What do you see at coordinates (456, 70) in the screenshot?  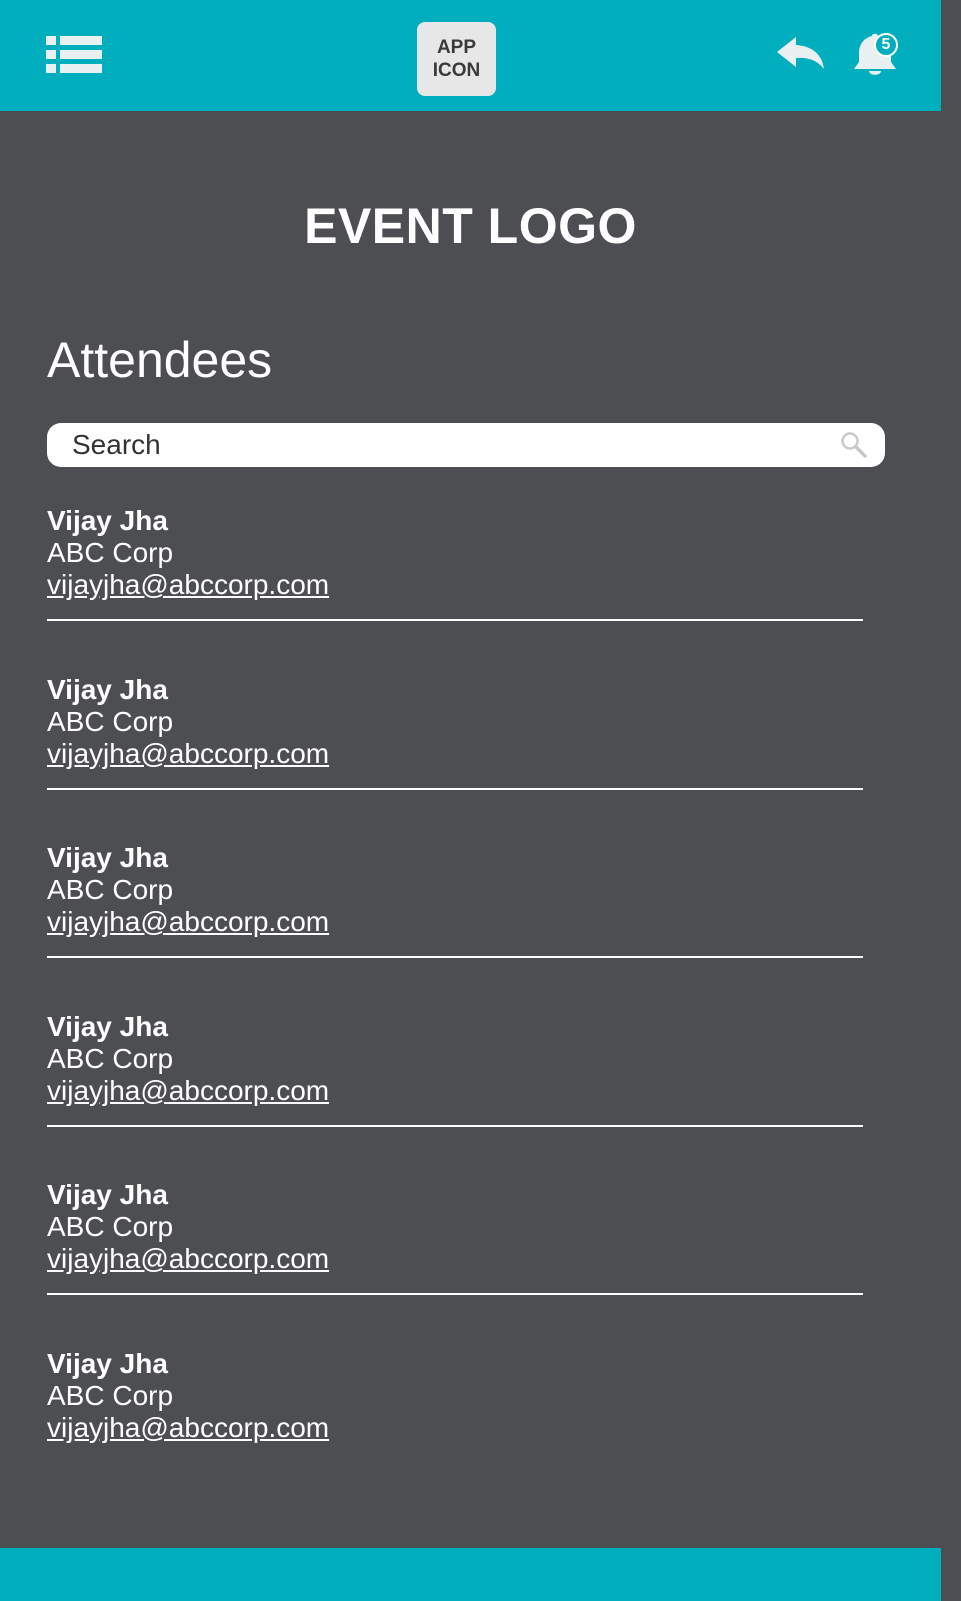 I see `app-icon-label-line2: ICON` at bounding box center [456, 70].